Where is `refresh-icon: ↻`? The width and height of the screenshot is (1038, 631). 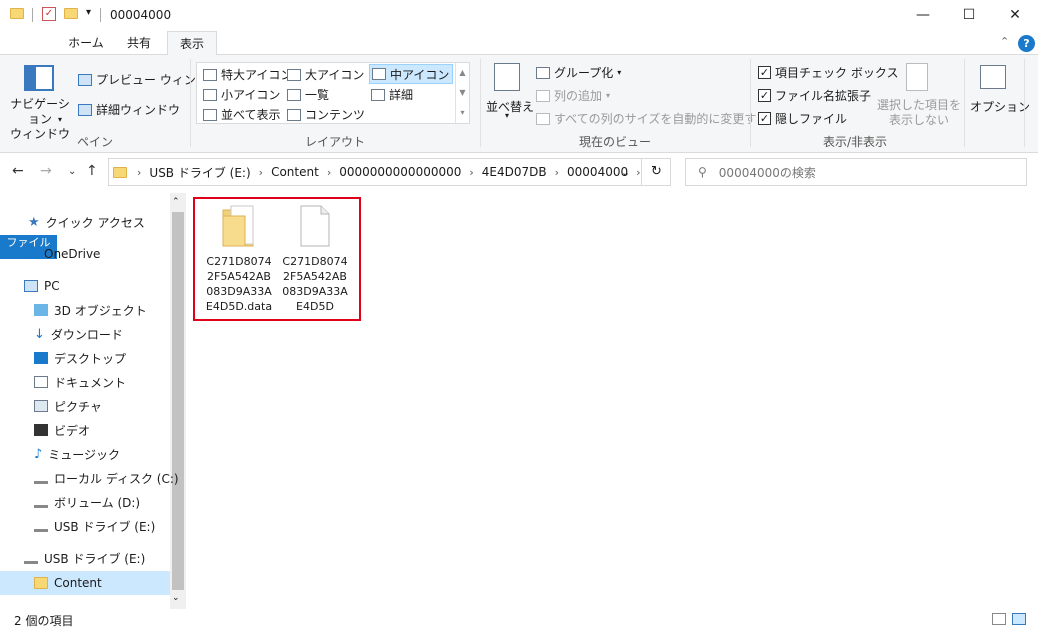 refresh-icon: ↻ is located at coordinates (656, 172).